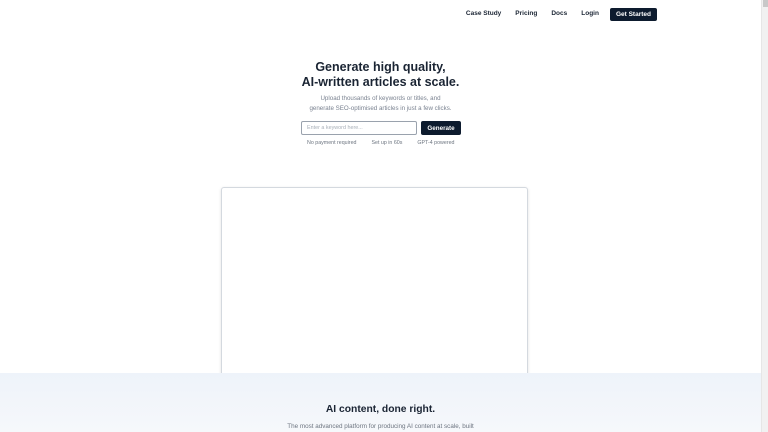  What do you see at coordinates (332, 143) in the screenshot?
I see `feature-no-payment: No payment required` at bounding box center [332, 143].